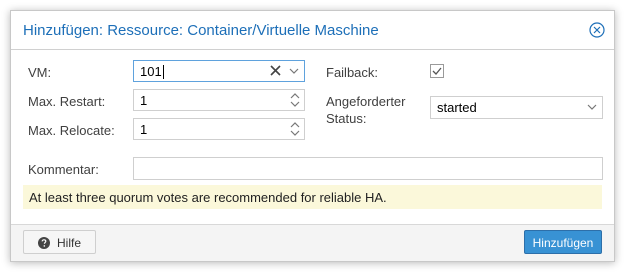  I want to click on max-relocate-stepper: 1, so click(219, 129).